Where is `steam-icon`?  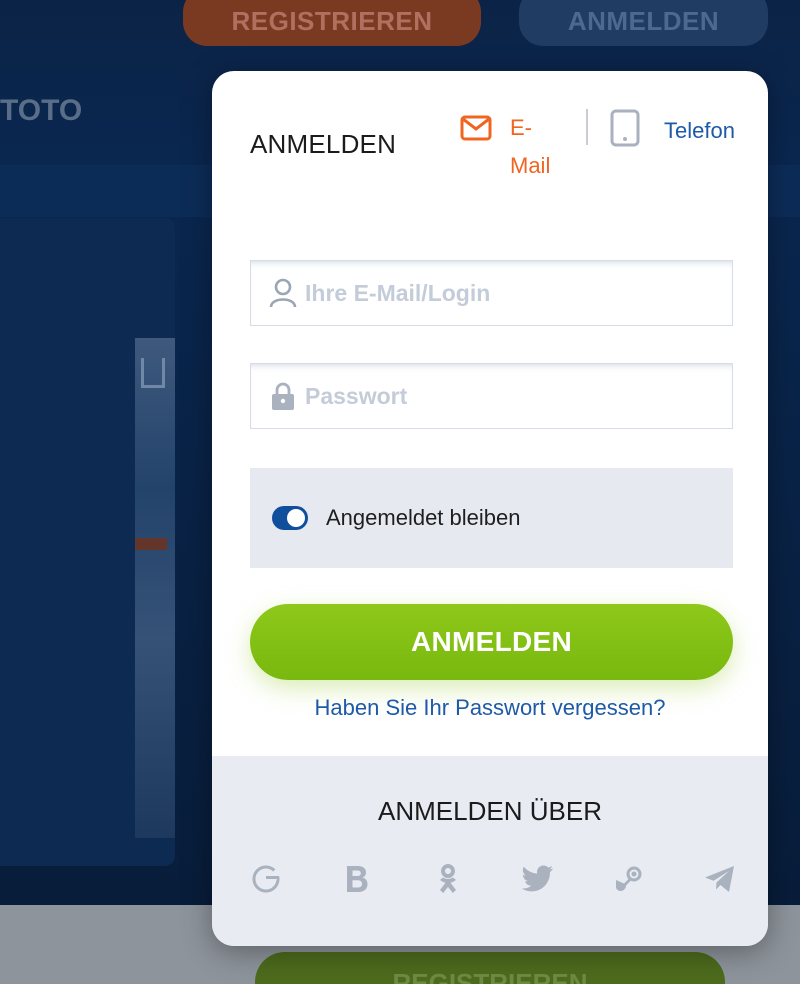 steam-icon is located at coordinates (629, 879).